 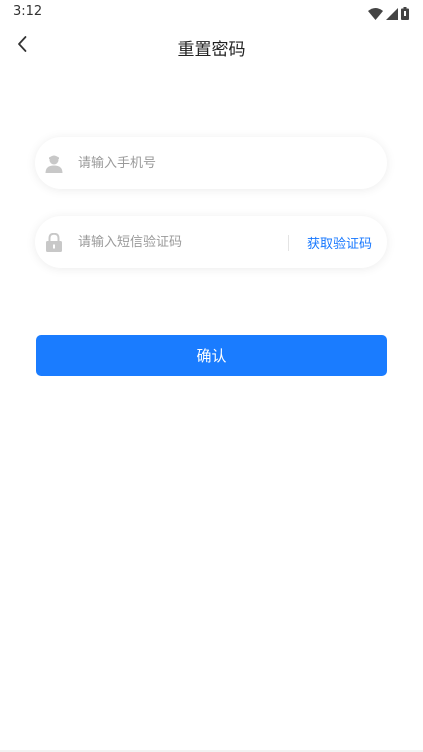 What do you see at coordinates (54, 242) in the screenshot?
I see `lock-icon` at bounding box center [54, 242].